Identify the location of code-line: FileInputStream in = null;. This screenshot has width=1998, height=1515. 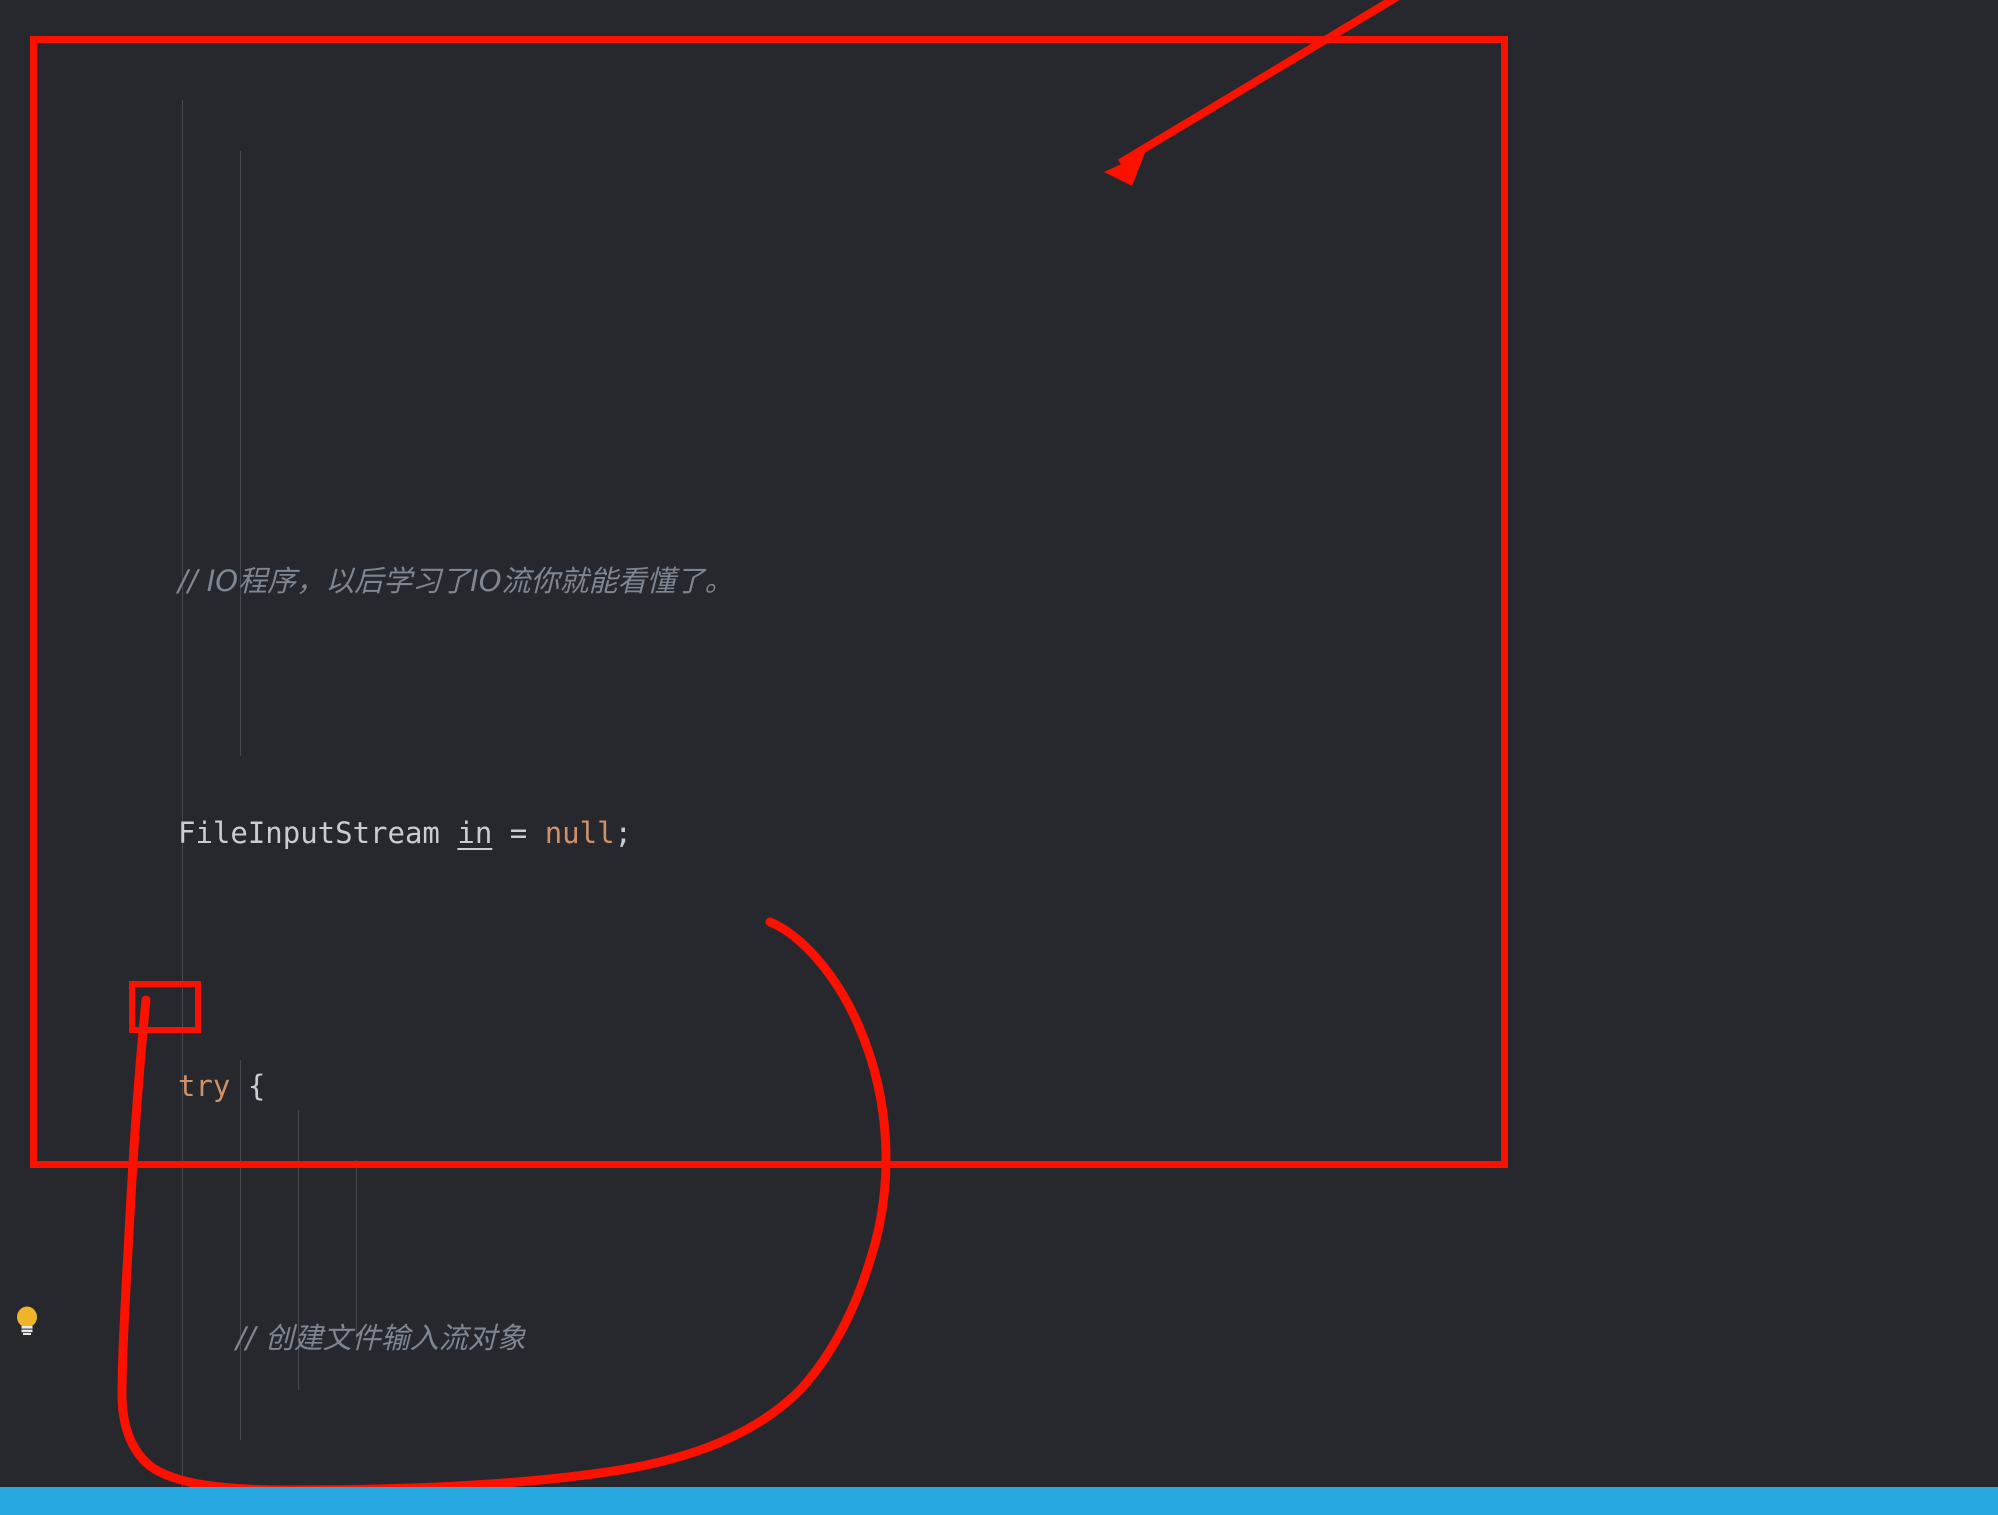
(1053, 833).